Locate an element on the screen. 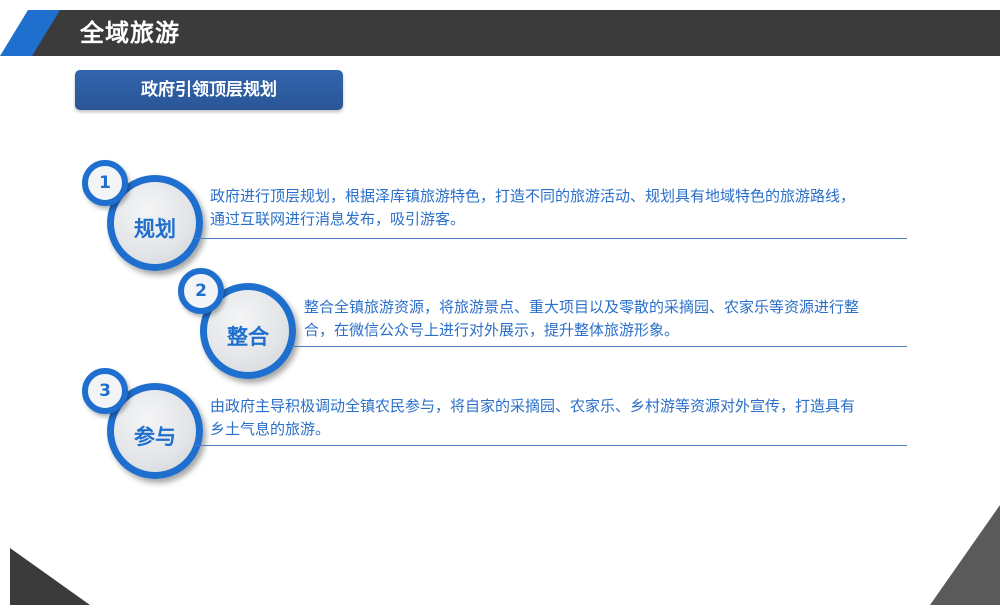  item-number-badge: 2 is located at coordinates (201, 291).